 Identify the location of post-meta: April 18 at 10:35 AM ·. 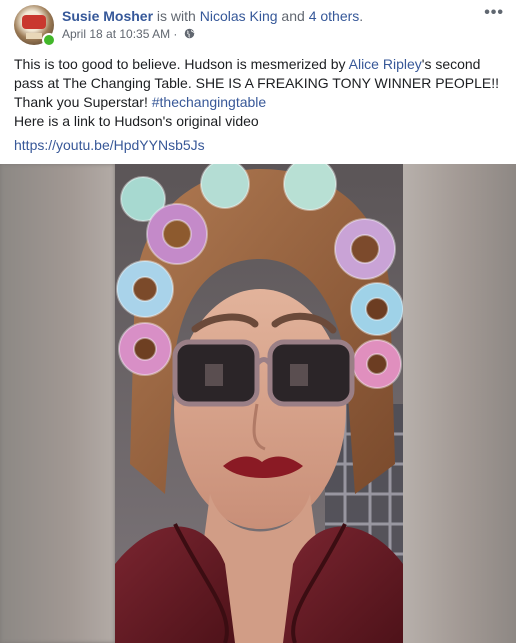
(128, 34).